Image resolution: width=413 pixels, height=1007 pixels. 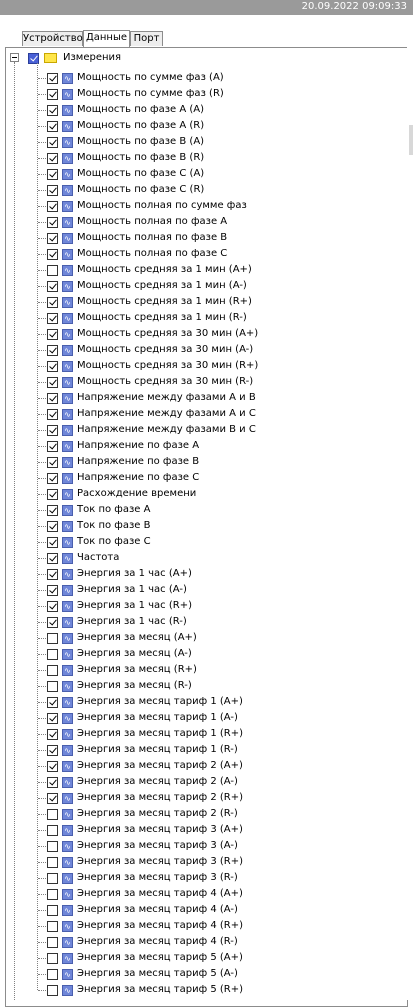 What do you see at coordinates (14, 57) in the screenshot?
I see `collapse-icon` at bounding box center [14, 57].